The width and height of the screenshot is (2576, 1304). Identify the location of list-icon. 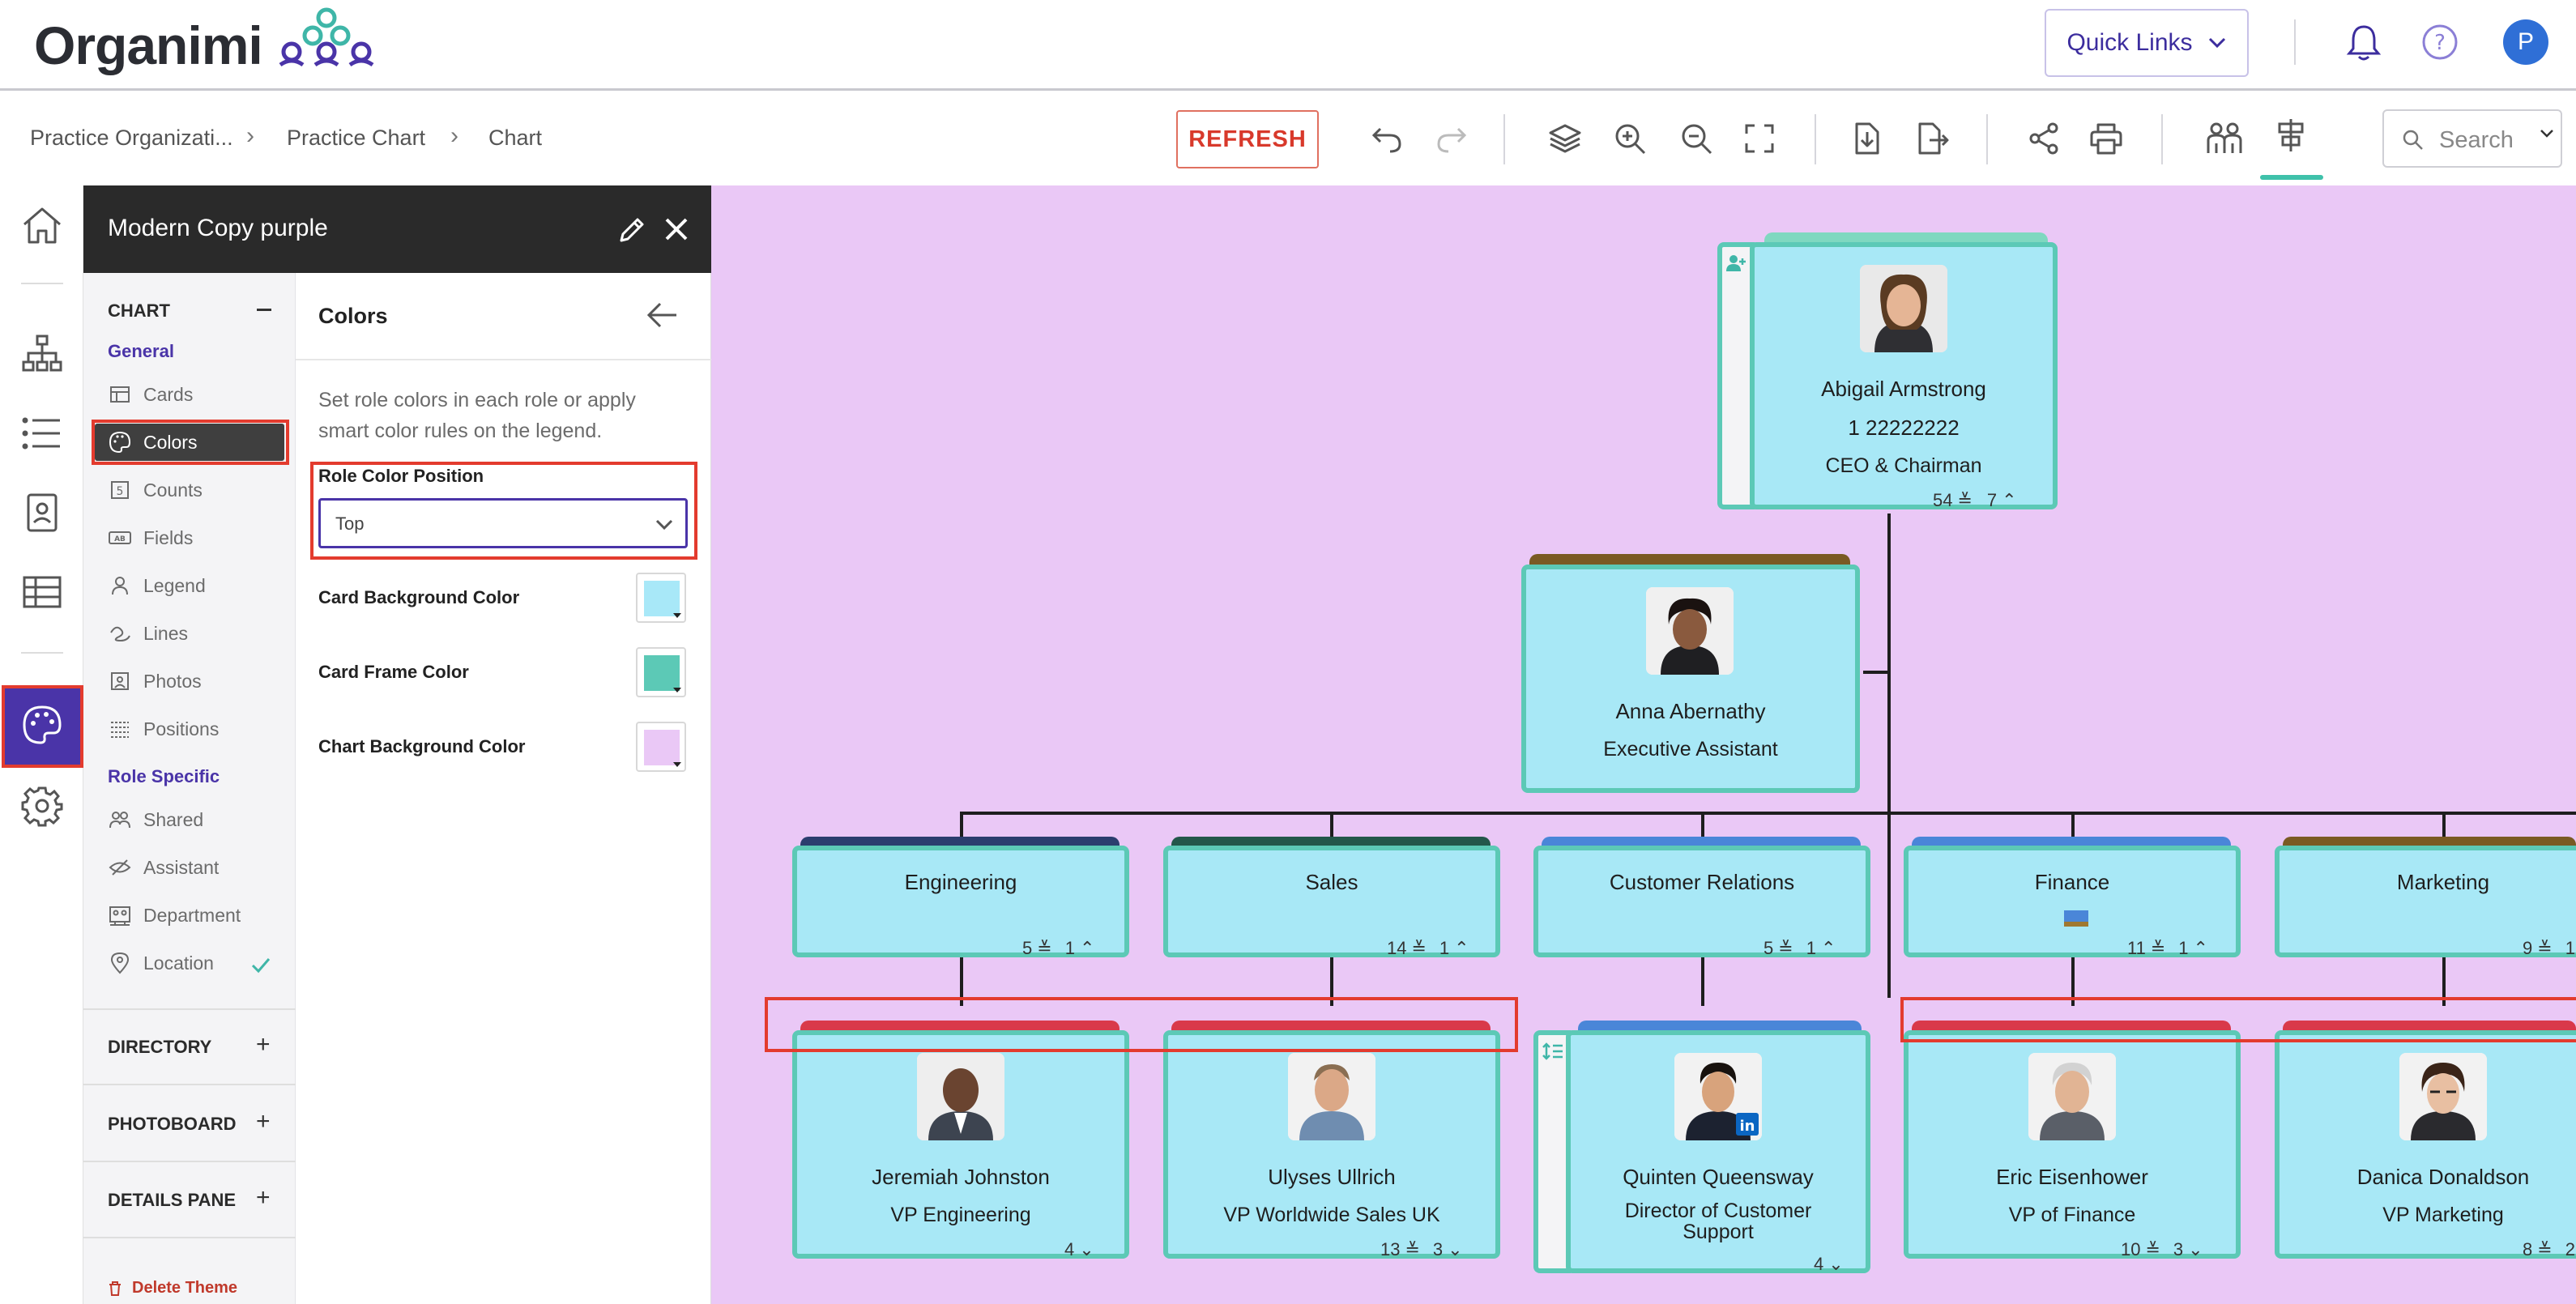
(42, 433).